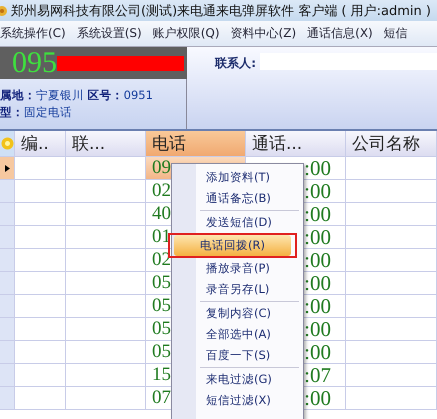 The image size is (437, 419). What do you see at coordinates (161, 214) in the screenshot?
I see `table-cell: 40` at bounding box center [161, 214].